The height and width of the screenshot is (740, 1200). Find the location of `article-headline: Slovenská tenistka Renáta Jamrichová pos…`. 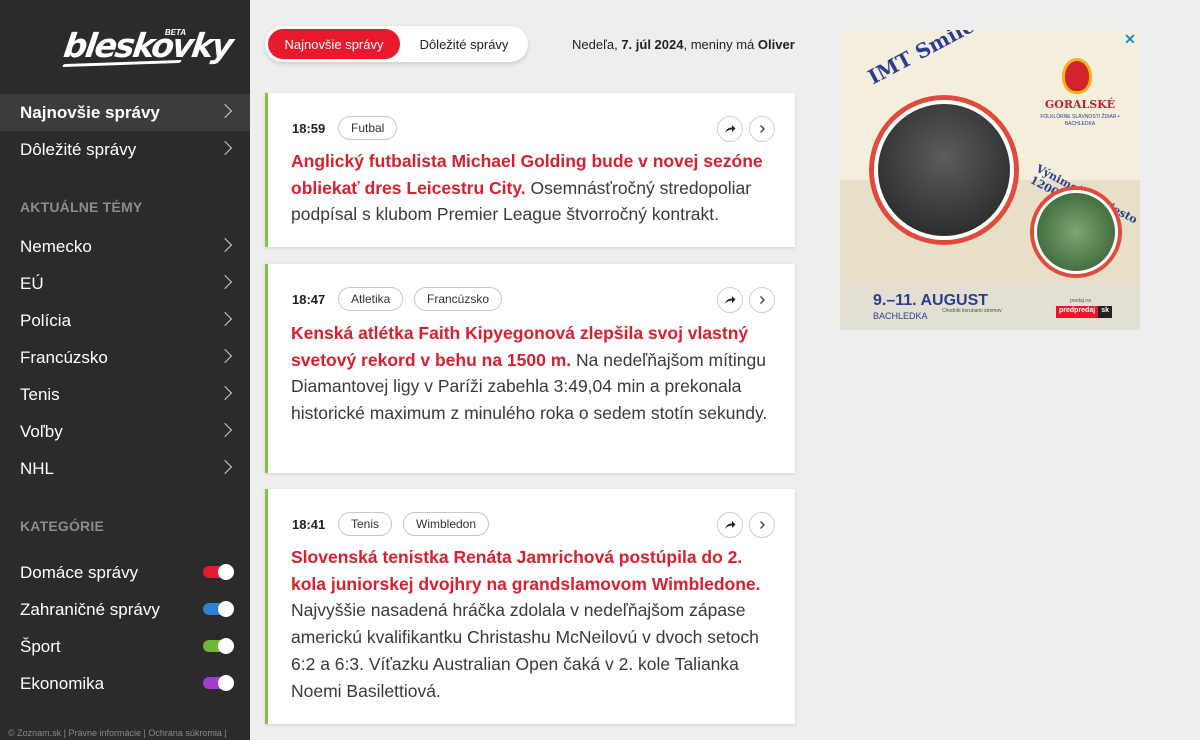

article-headline: Slovenská tenistka Renáta Jamrichová pos… is located at coordinates (526, 570).